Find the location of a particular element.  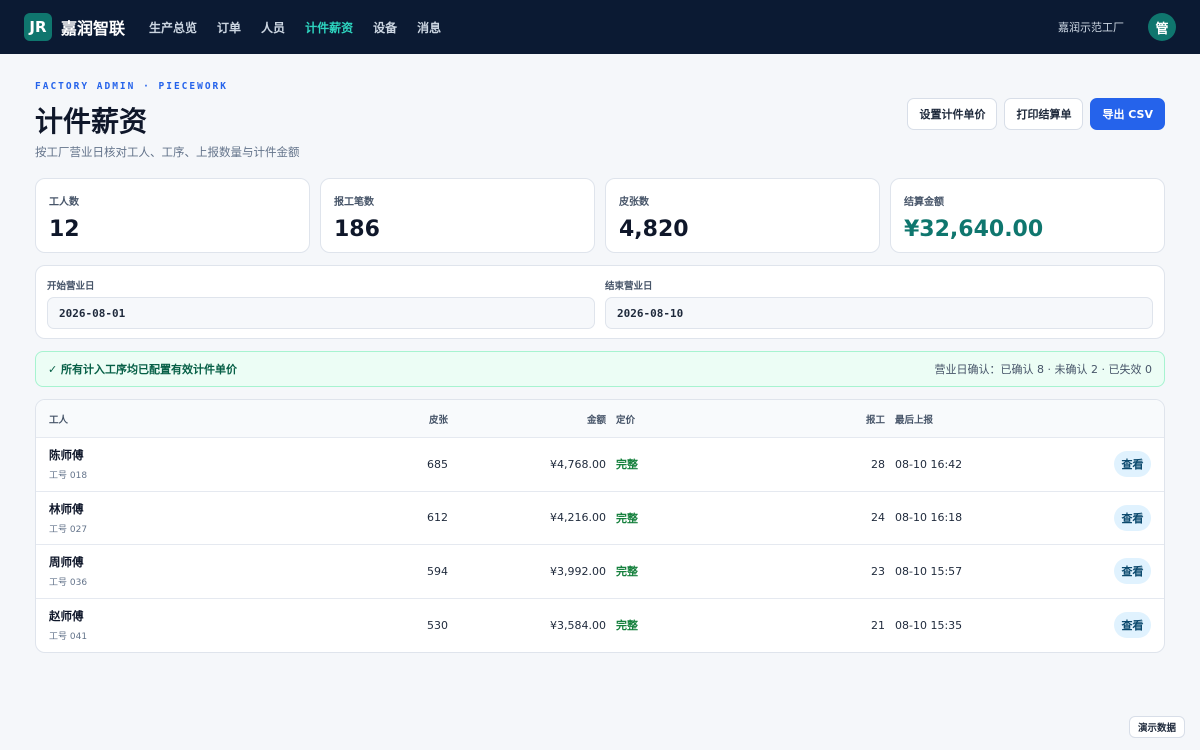

worker-name: 赵师傅 is located at coordinates (66, 616).